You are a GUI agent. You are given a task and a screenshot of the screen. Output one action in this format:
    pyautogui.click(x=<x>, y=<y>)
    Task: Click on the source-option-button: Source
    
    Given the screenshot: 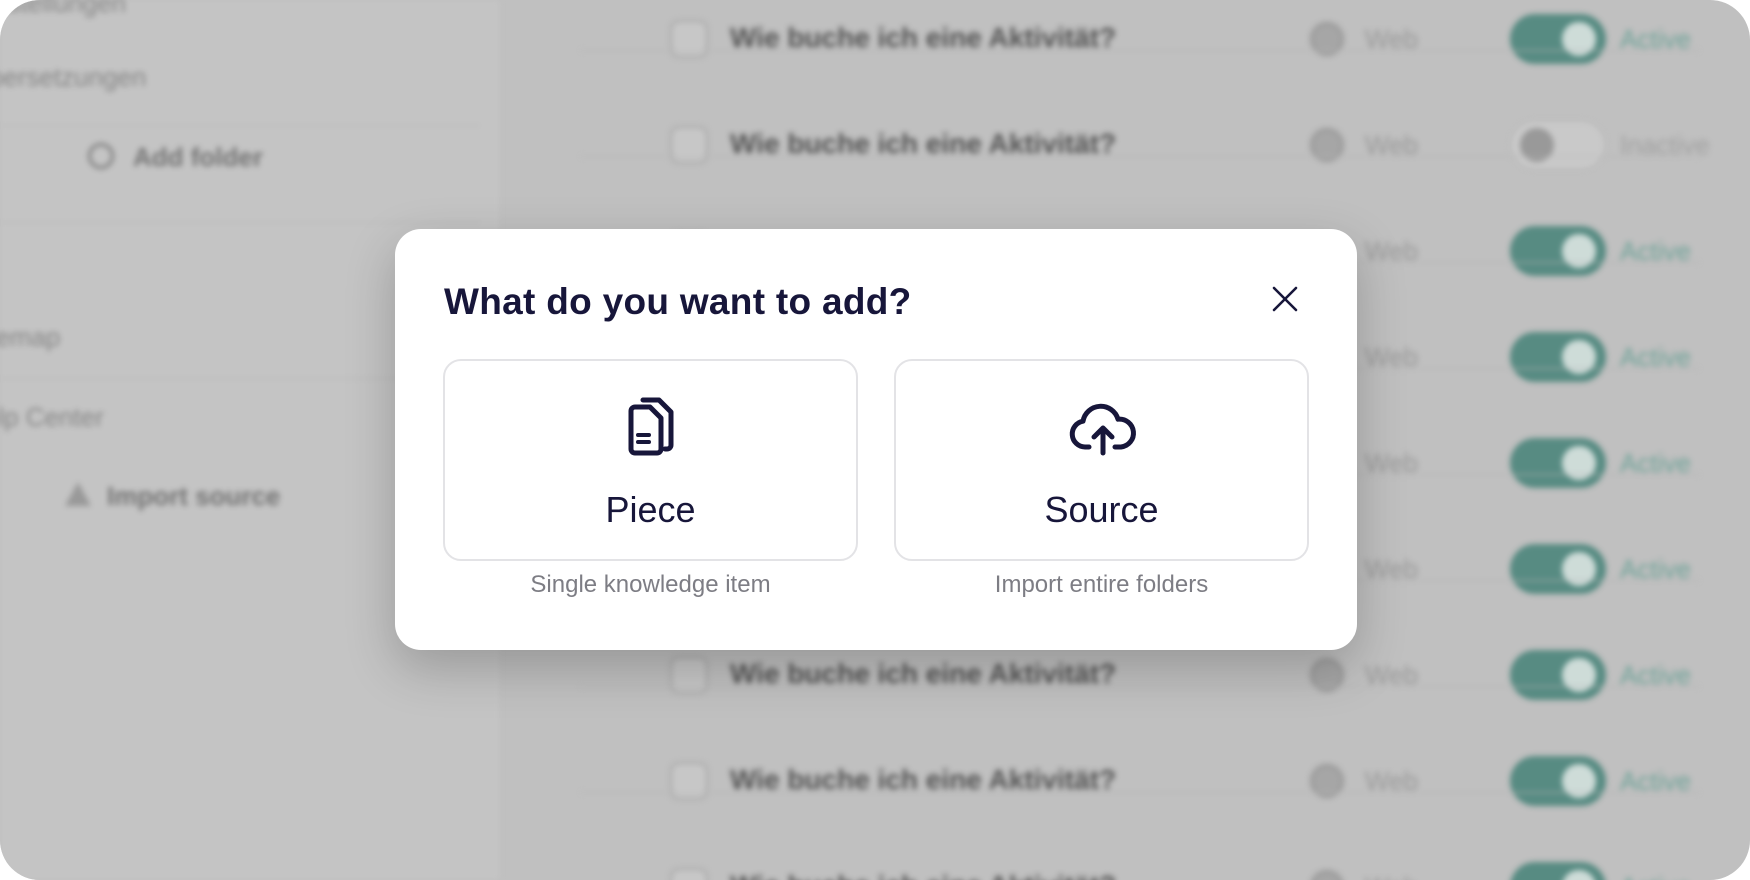 What is the action you would take?
    pyautogui.click(x=1101, y=460)
    